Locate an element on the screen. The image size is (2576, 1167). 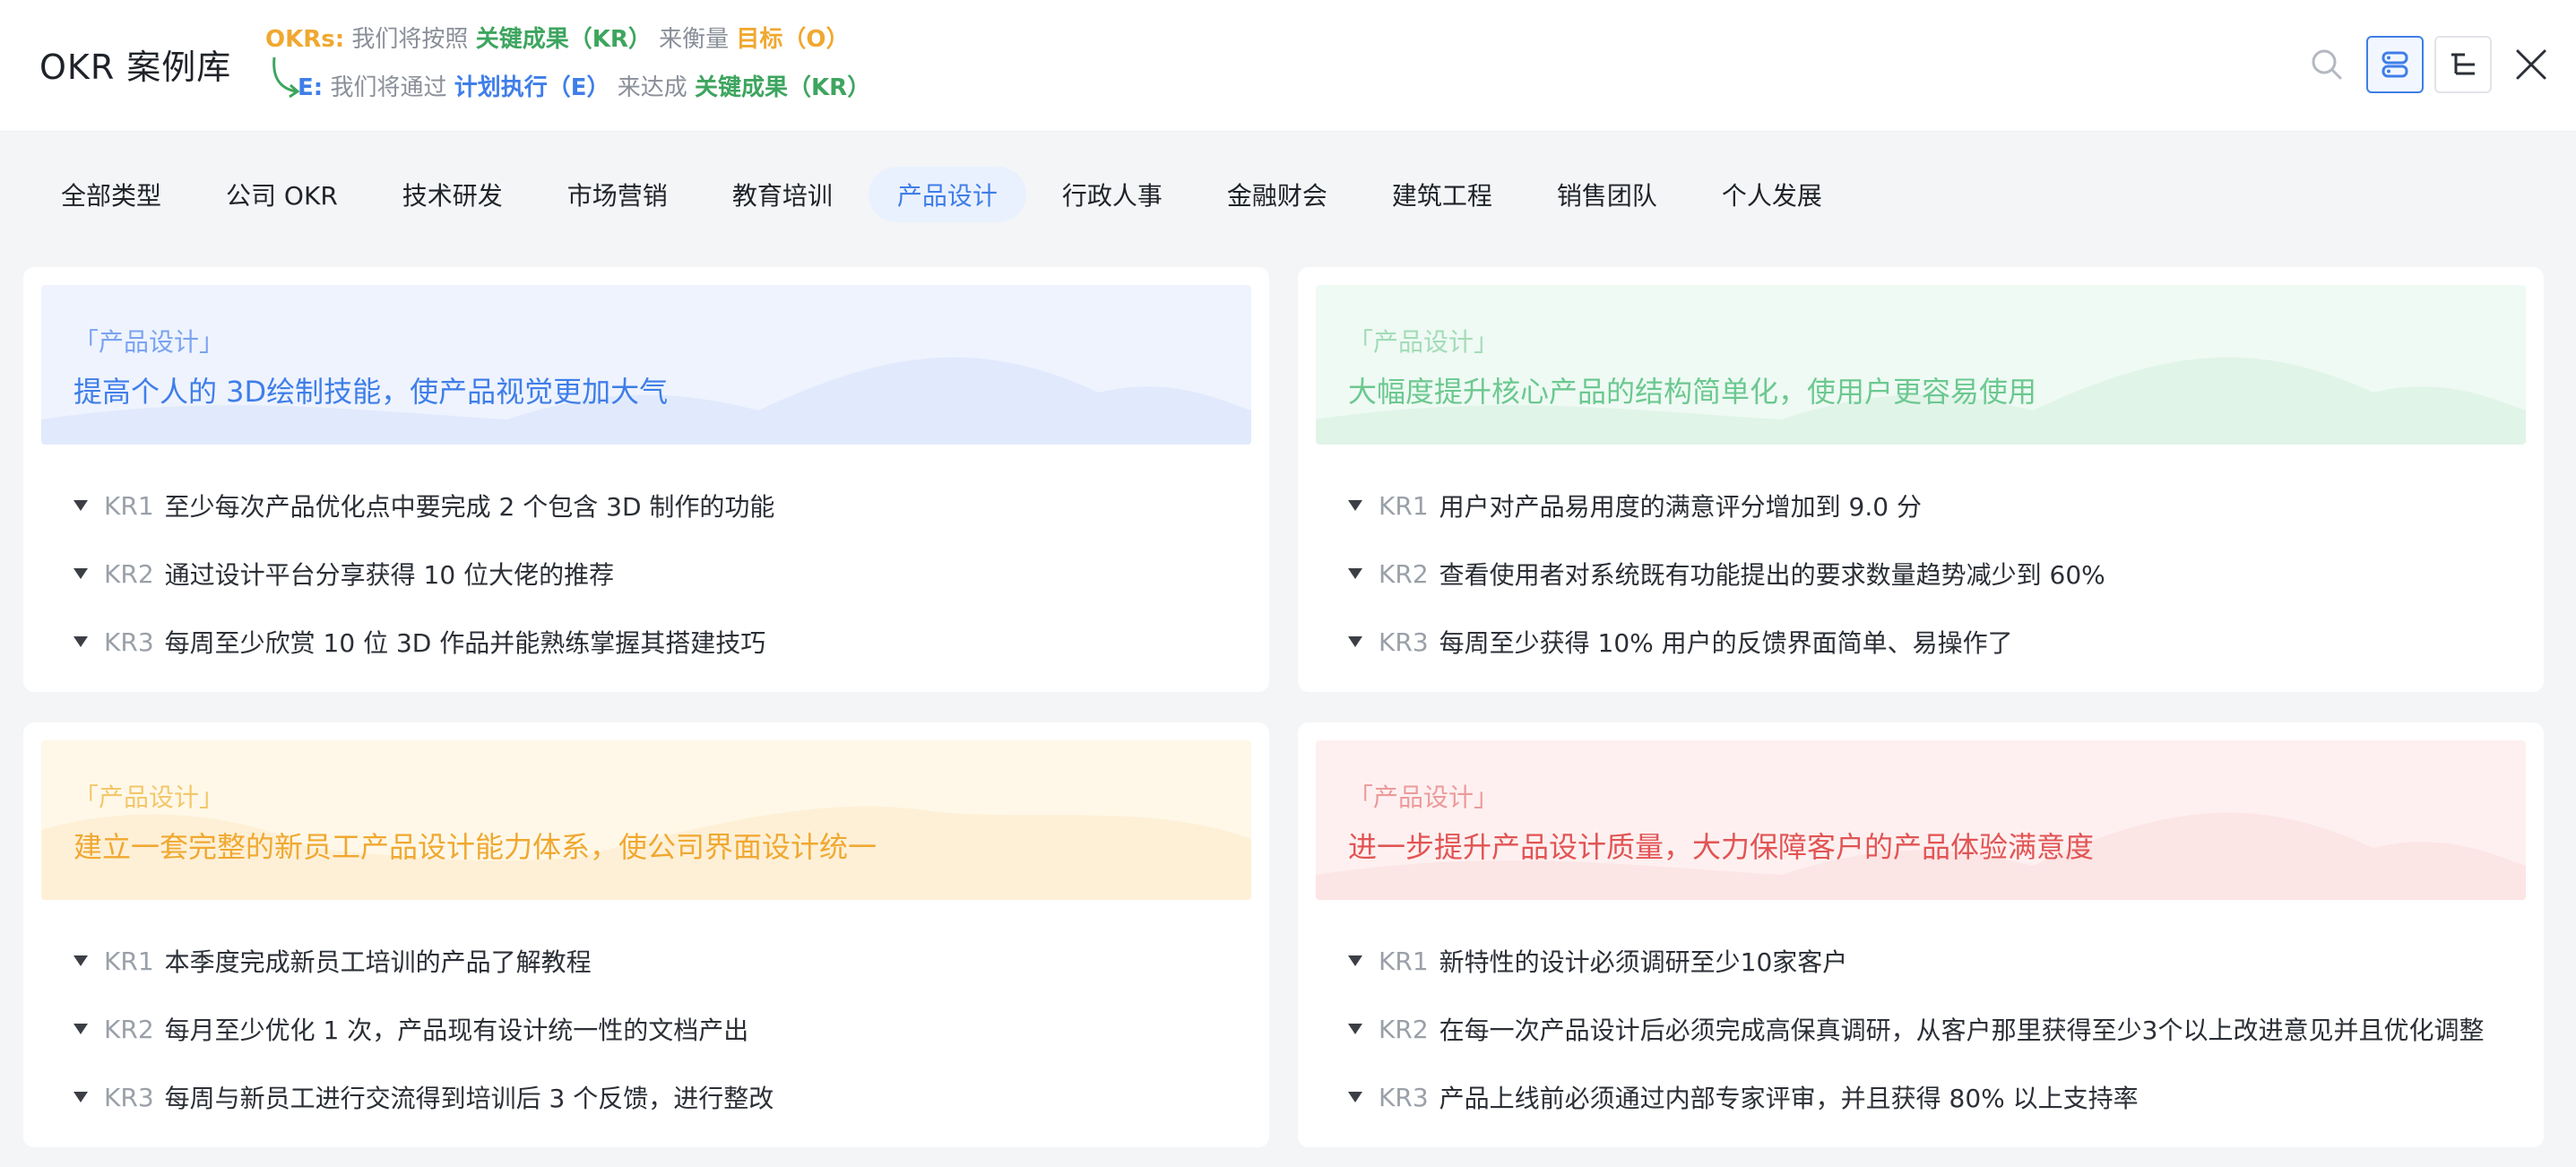
tab-construction: 建筑工程 is located at coordinates (1442, 194).